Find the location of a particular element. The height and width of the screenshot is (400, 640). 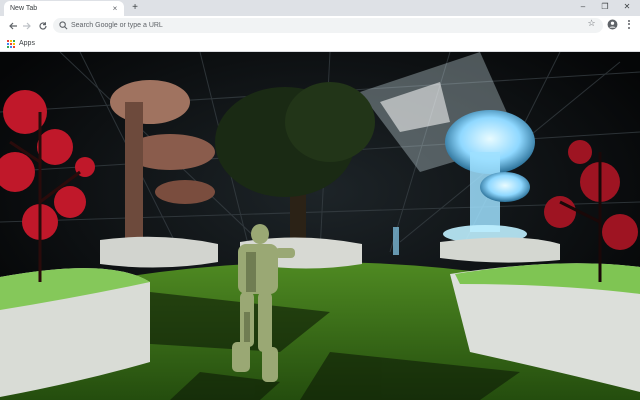

search-placeholder: Search Google or type a URL is located at coordinates (117, 25).